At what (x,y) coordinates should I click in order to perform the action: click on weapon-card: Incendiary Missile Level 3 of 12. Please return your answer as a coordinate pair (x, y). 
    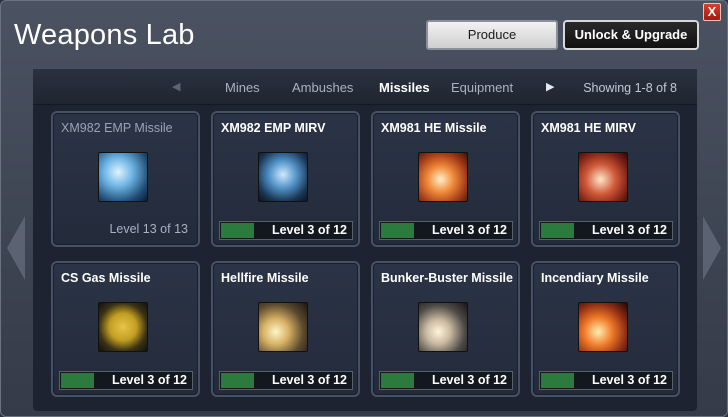
    Looking at the image, I should click on (605, 329).